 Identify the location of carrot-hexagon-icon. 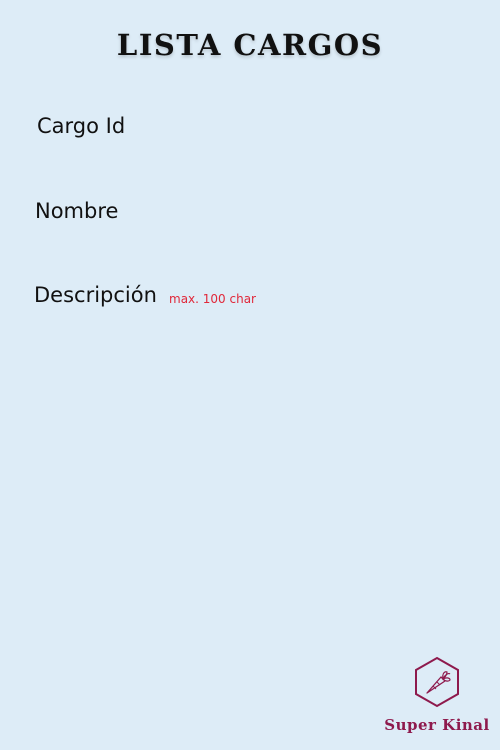
(437, 682).